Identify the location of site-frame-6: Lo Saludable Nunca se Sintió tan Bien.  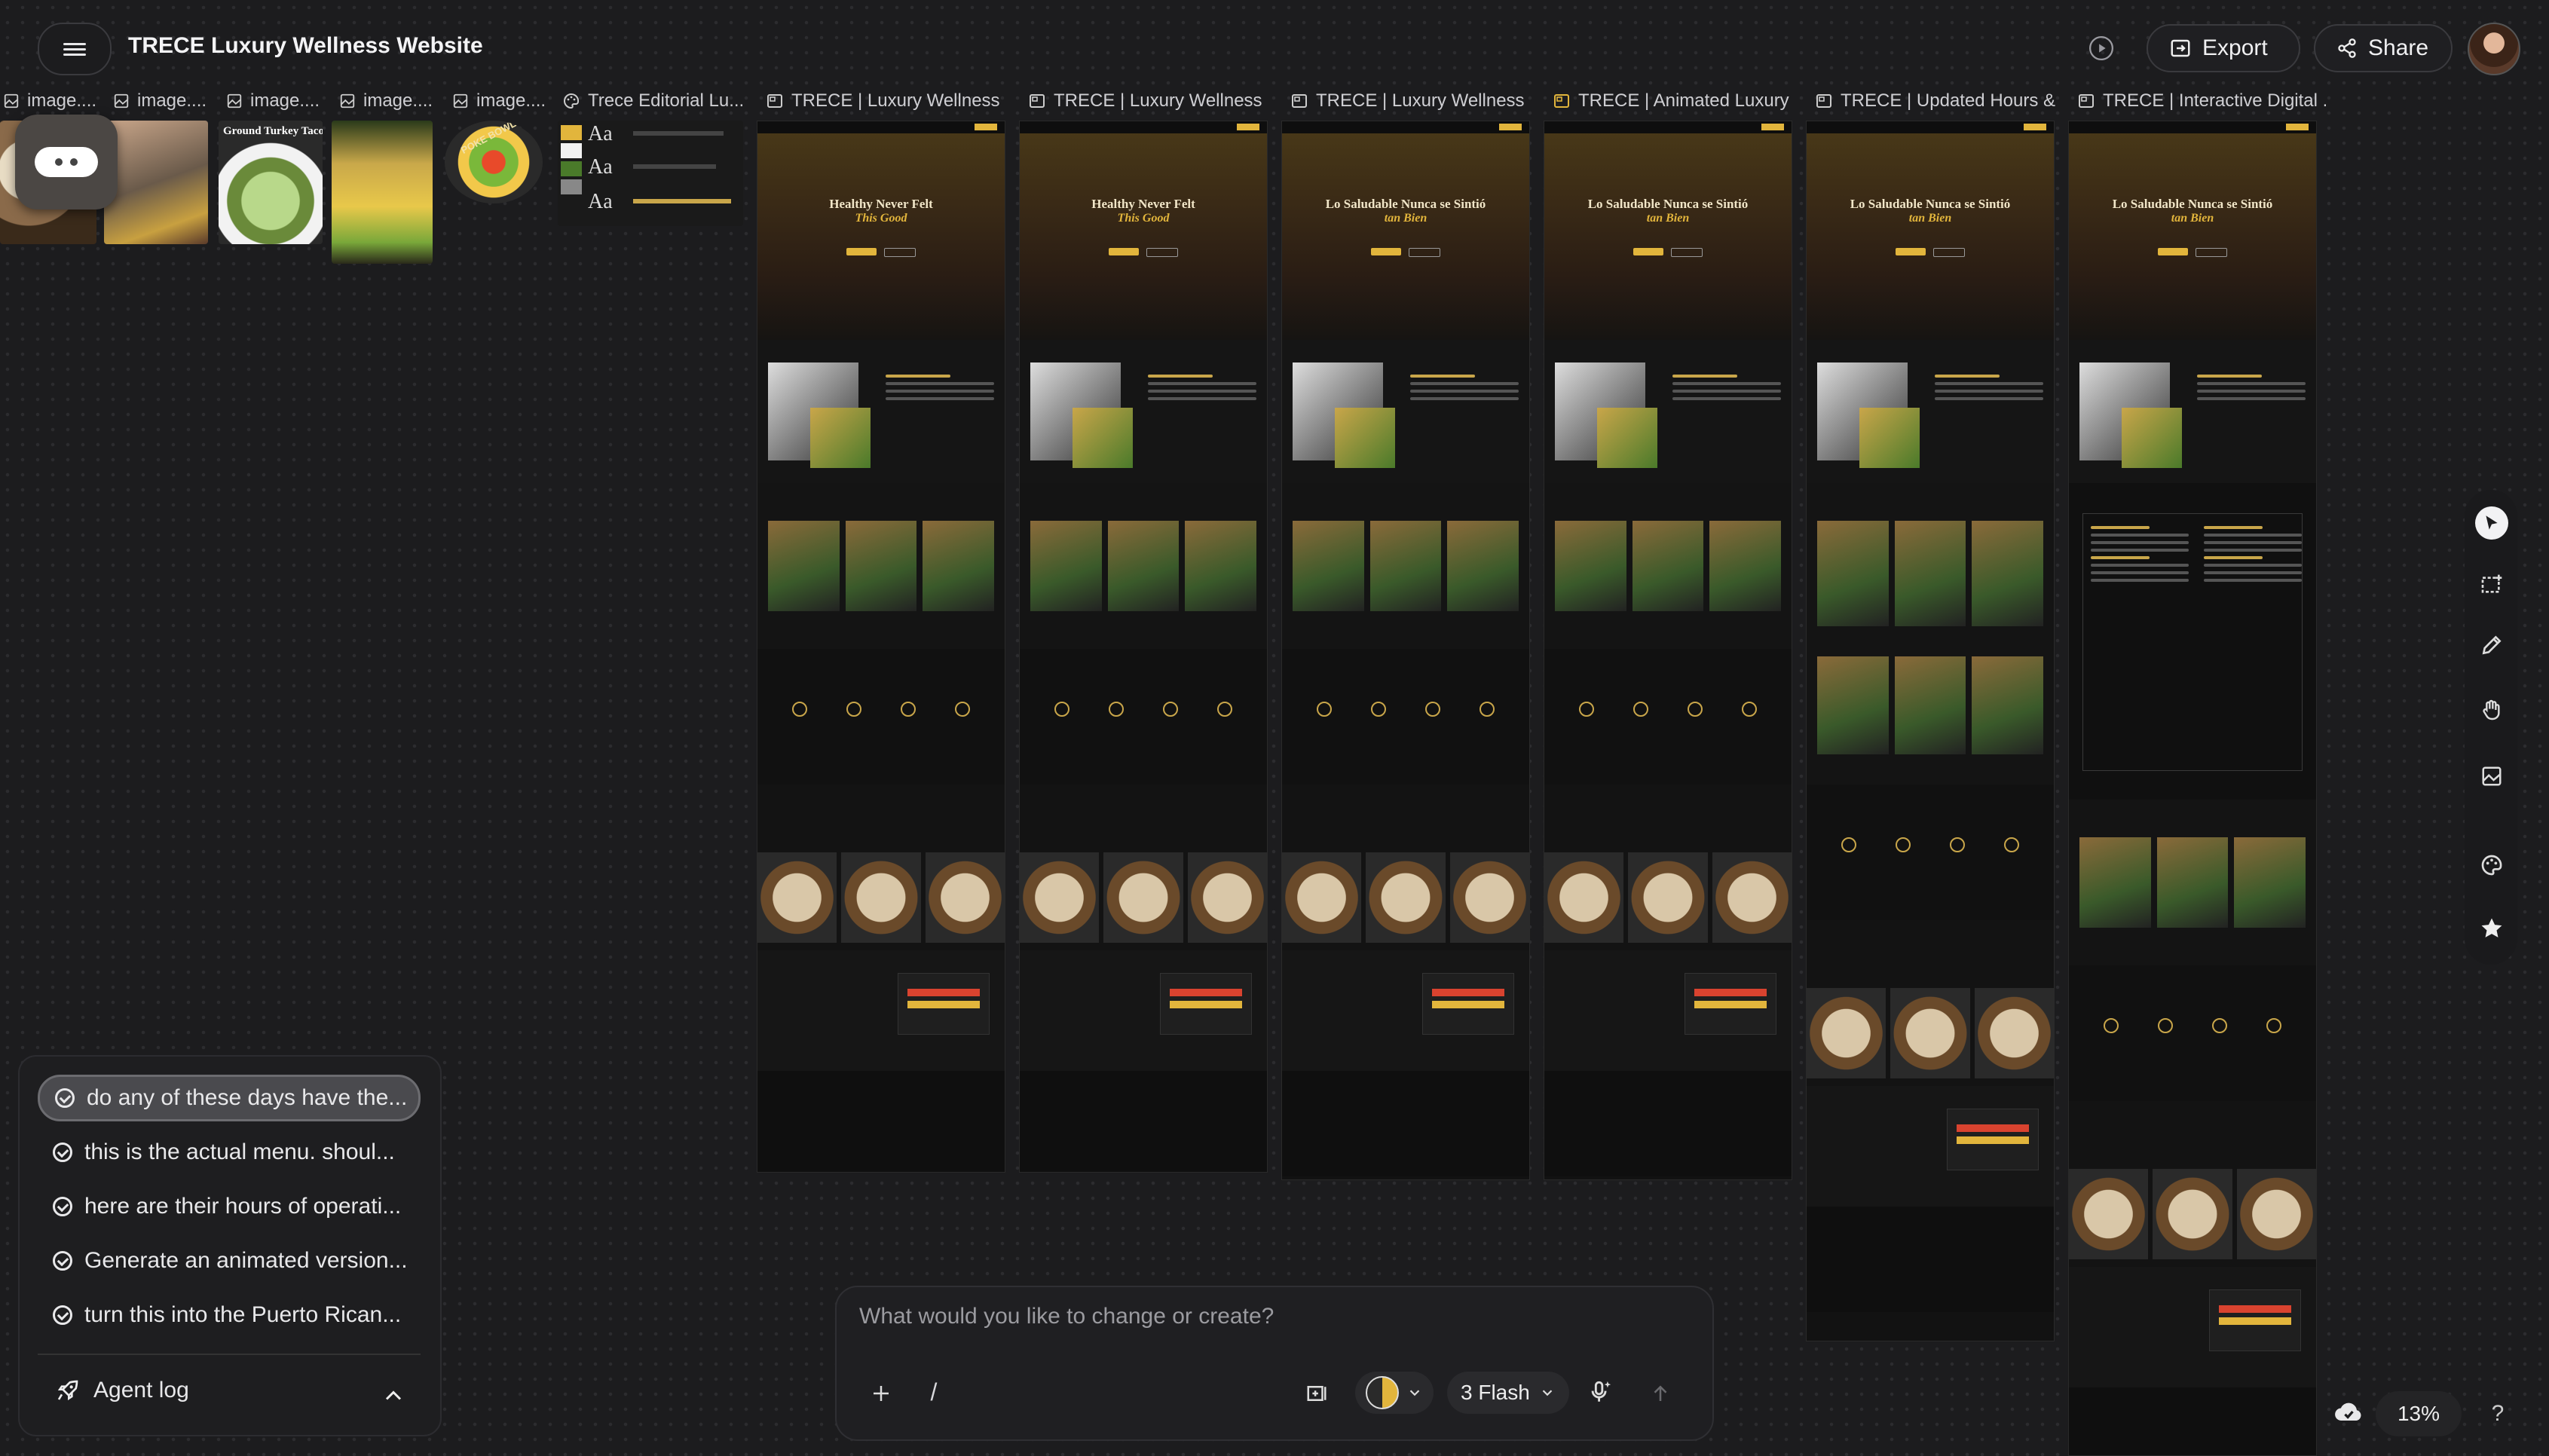
(2192, 788).